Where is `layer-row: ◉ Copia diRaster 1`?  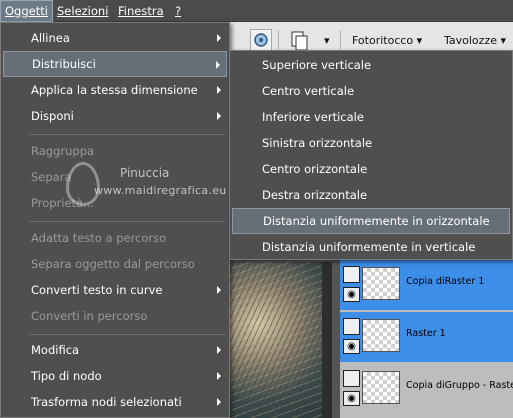 layer-row: ◉ Copia diRaster 1 is located at coordinates (426, 285).